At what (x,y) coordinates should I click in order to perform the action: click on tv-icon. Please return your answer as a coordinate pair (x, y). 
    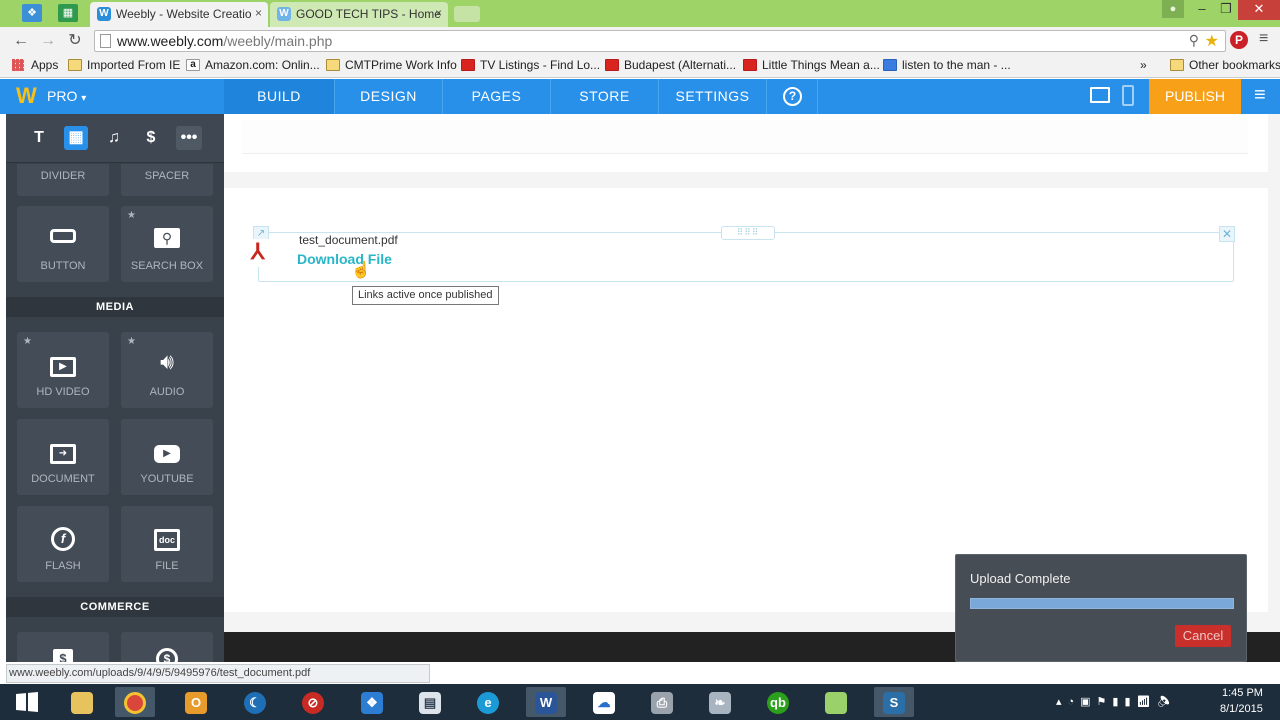
    Looking at the image, I should click on (468, 65).